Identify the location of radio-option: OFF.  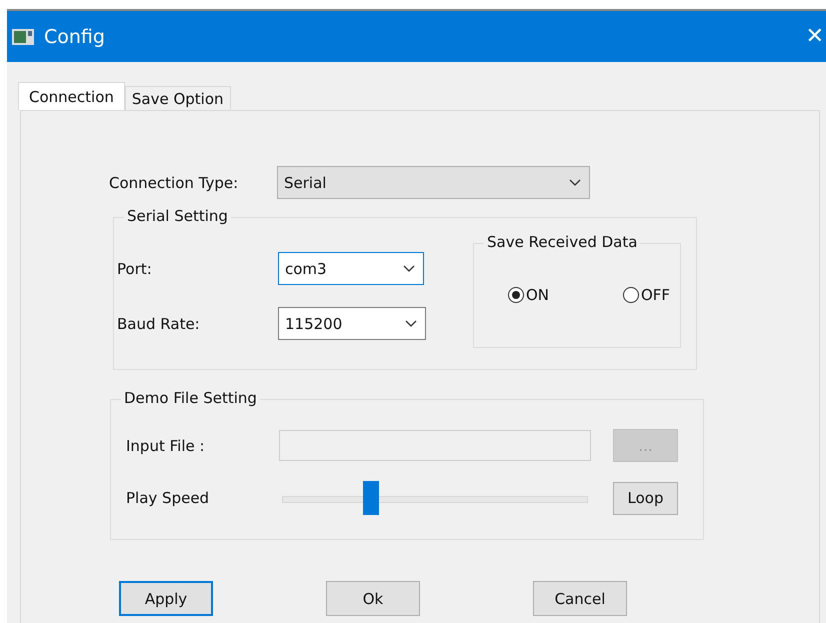
(646, 295).